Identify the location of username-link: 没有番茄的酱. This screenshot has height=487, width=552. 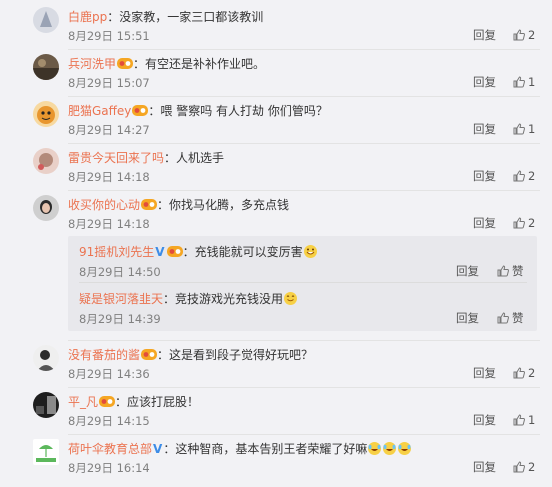
(104, 355).